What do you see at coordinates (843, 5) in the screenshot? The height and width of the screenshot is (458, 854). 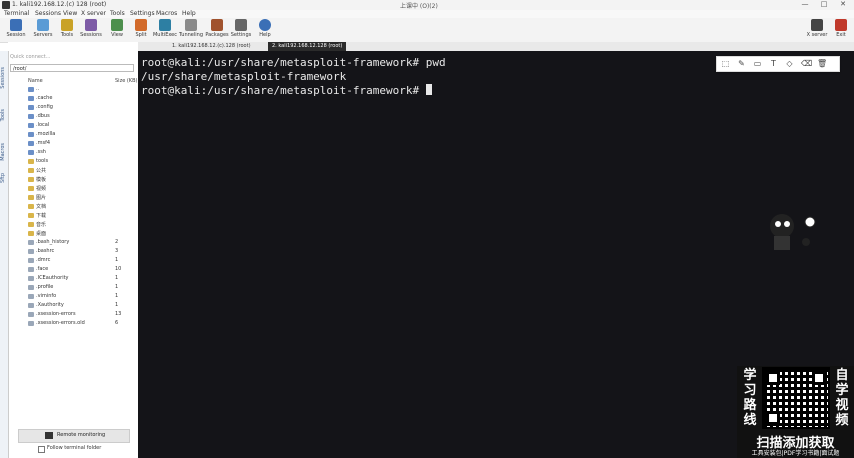 I see `close-button: ✕` at bounding box center [843, 5].